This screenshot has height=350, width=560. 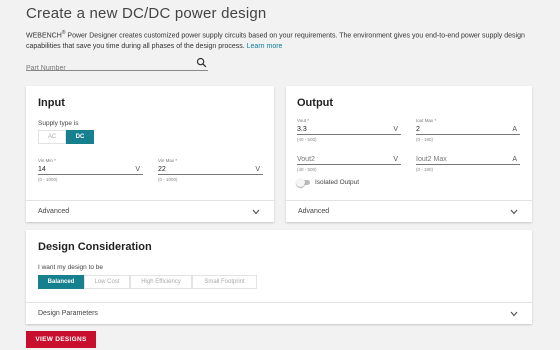 I want to click on input-advanced-expander: Advanced, so click(x=150, y=211).